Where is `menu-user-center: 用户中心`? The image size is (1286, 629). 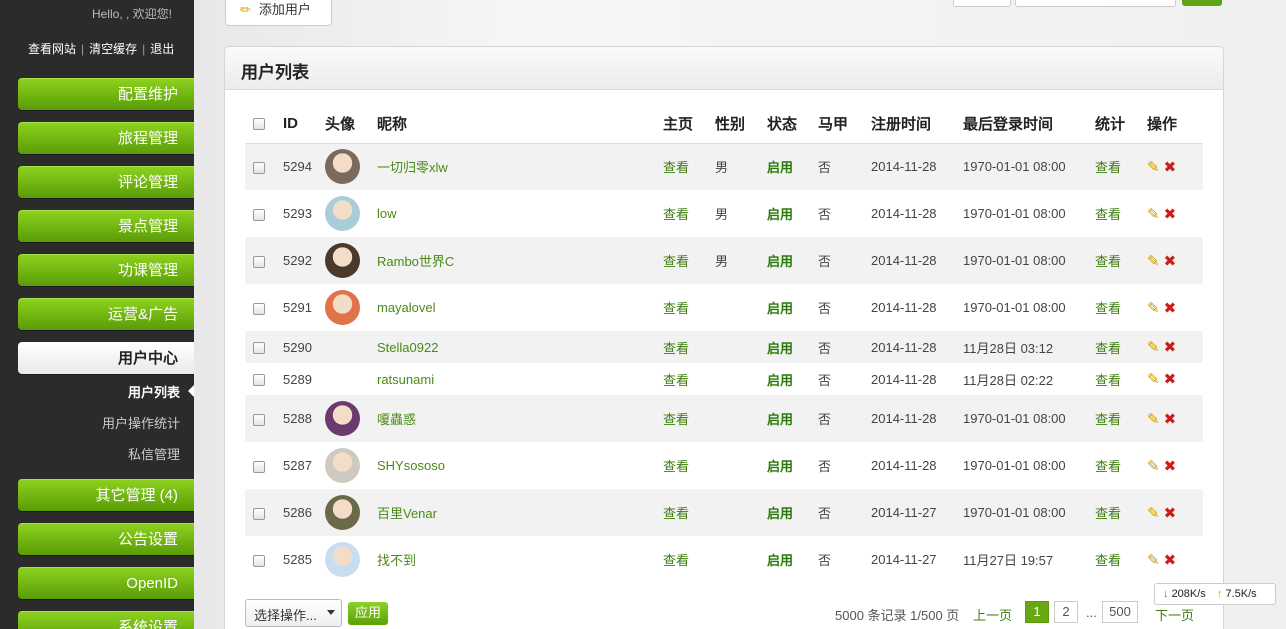
menu-user-center: 用户中心 is located at coordinates (106, 358).